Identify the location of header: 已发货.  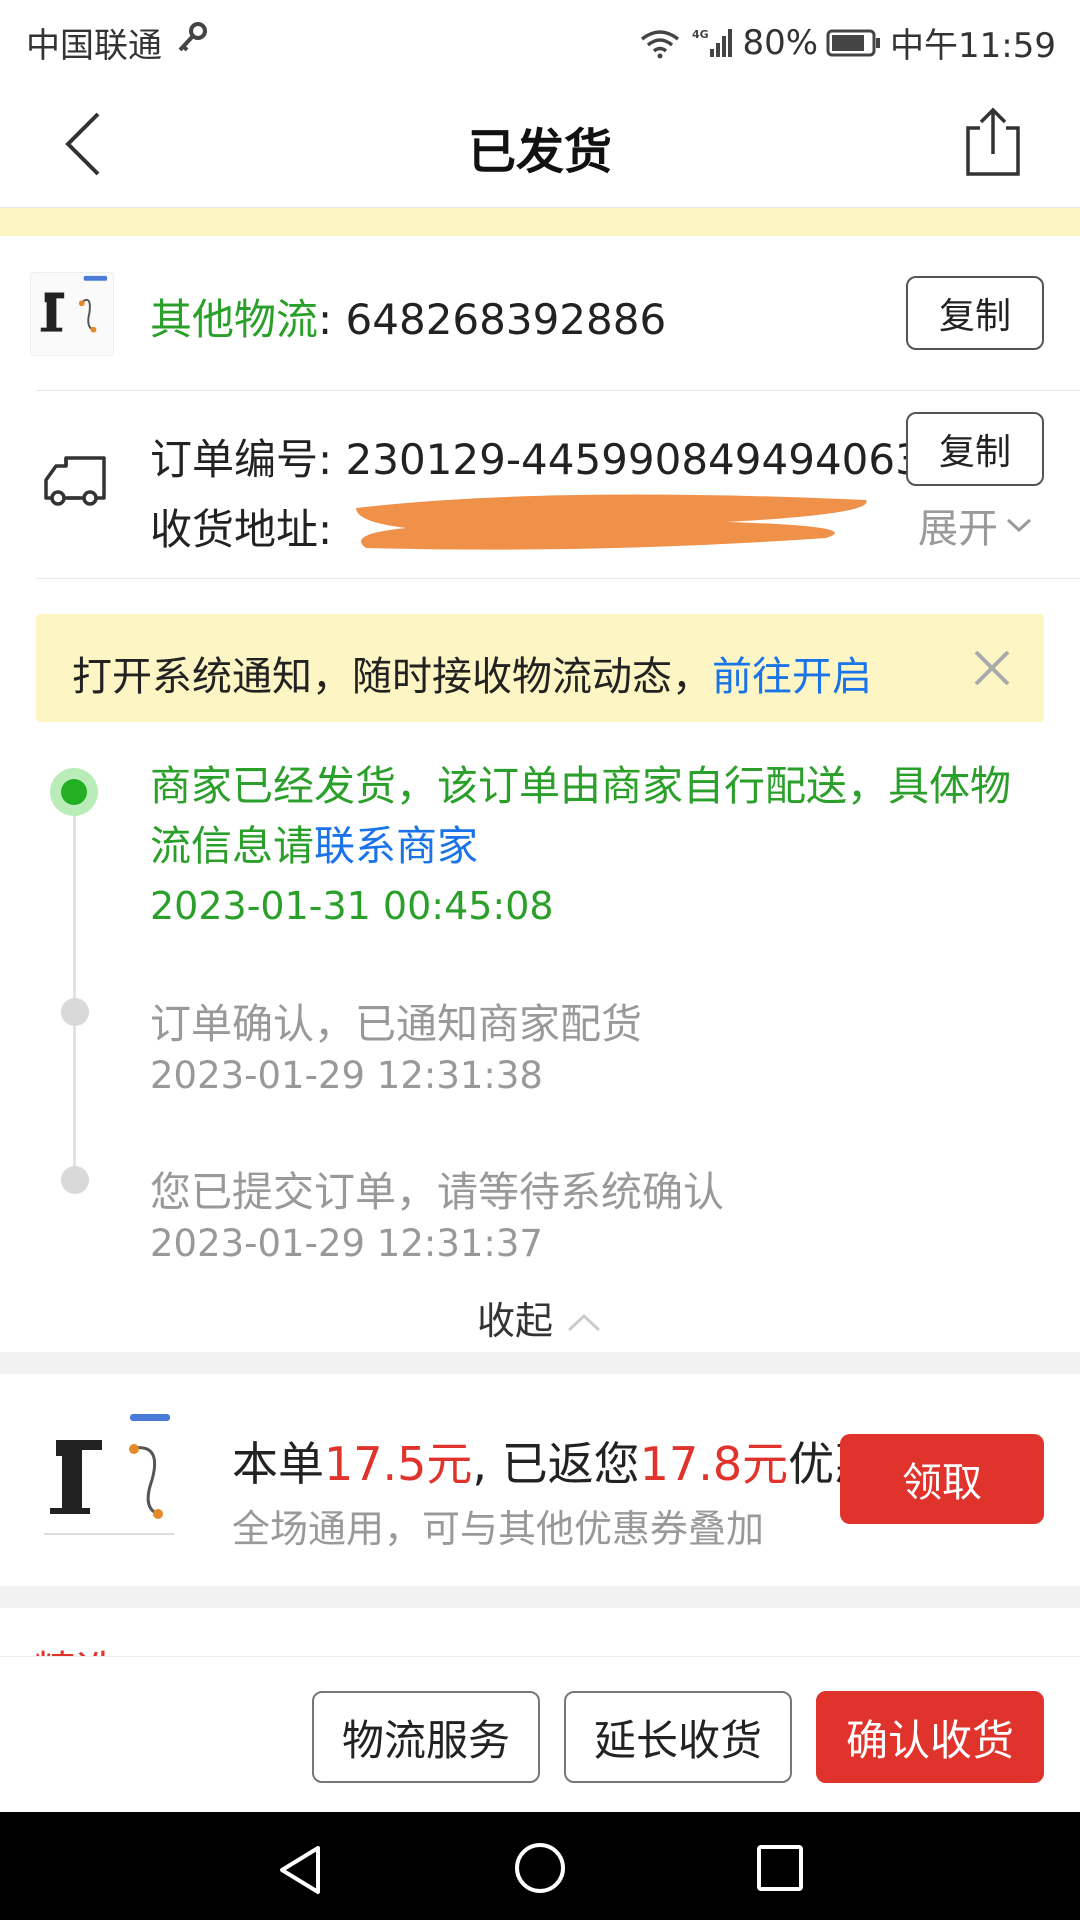
(540, 142).